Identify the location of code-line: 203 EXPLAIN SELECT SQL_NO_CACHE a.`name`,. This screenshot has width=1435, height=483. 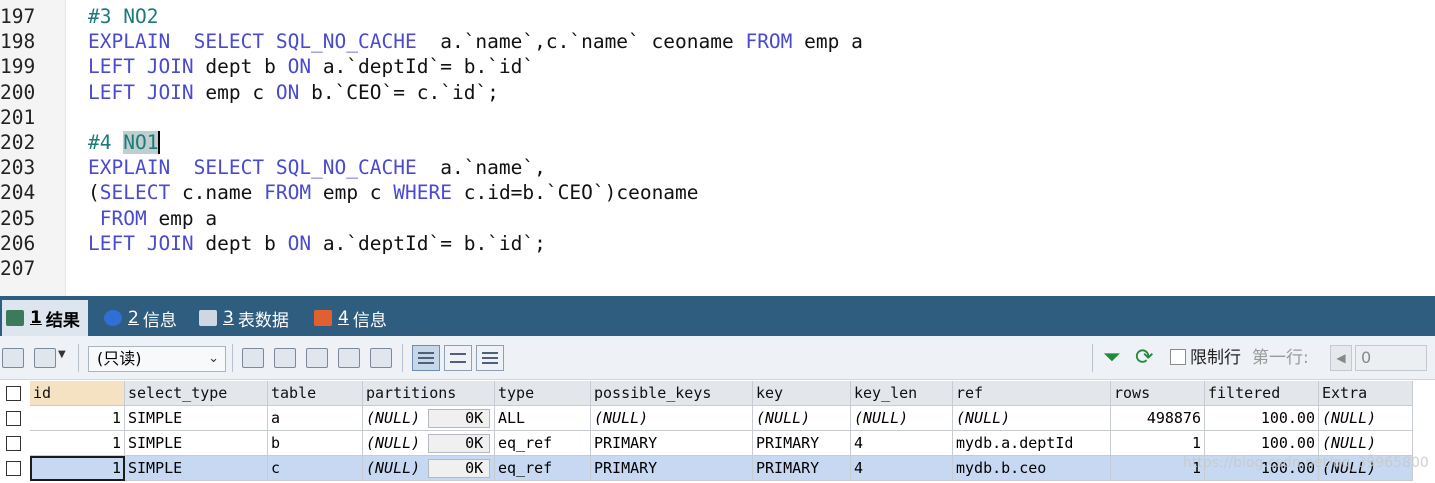
(717, 167).